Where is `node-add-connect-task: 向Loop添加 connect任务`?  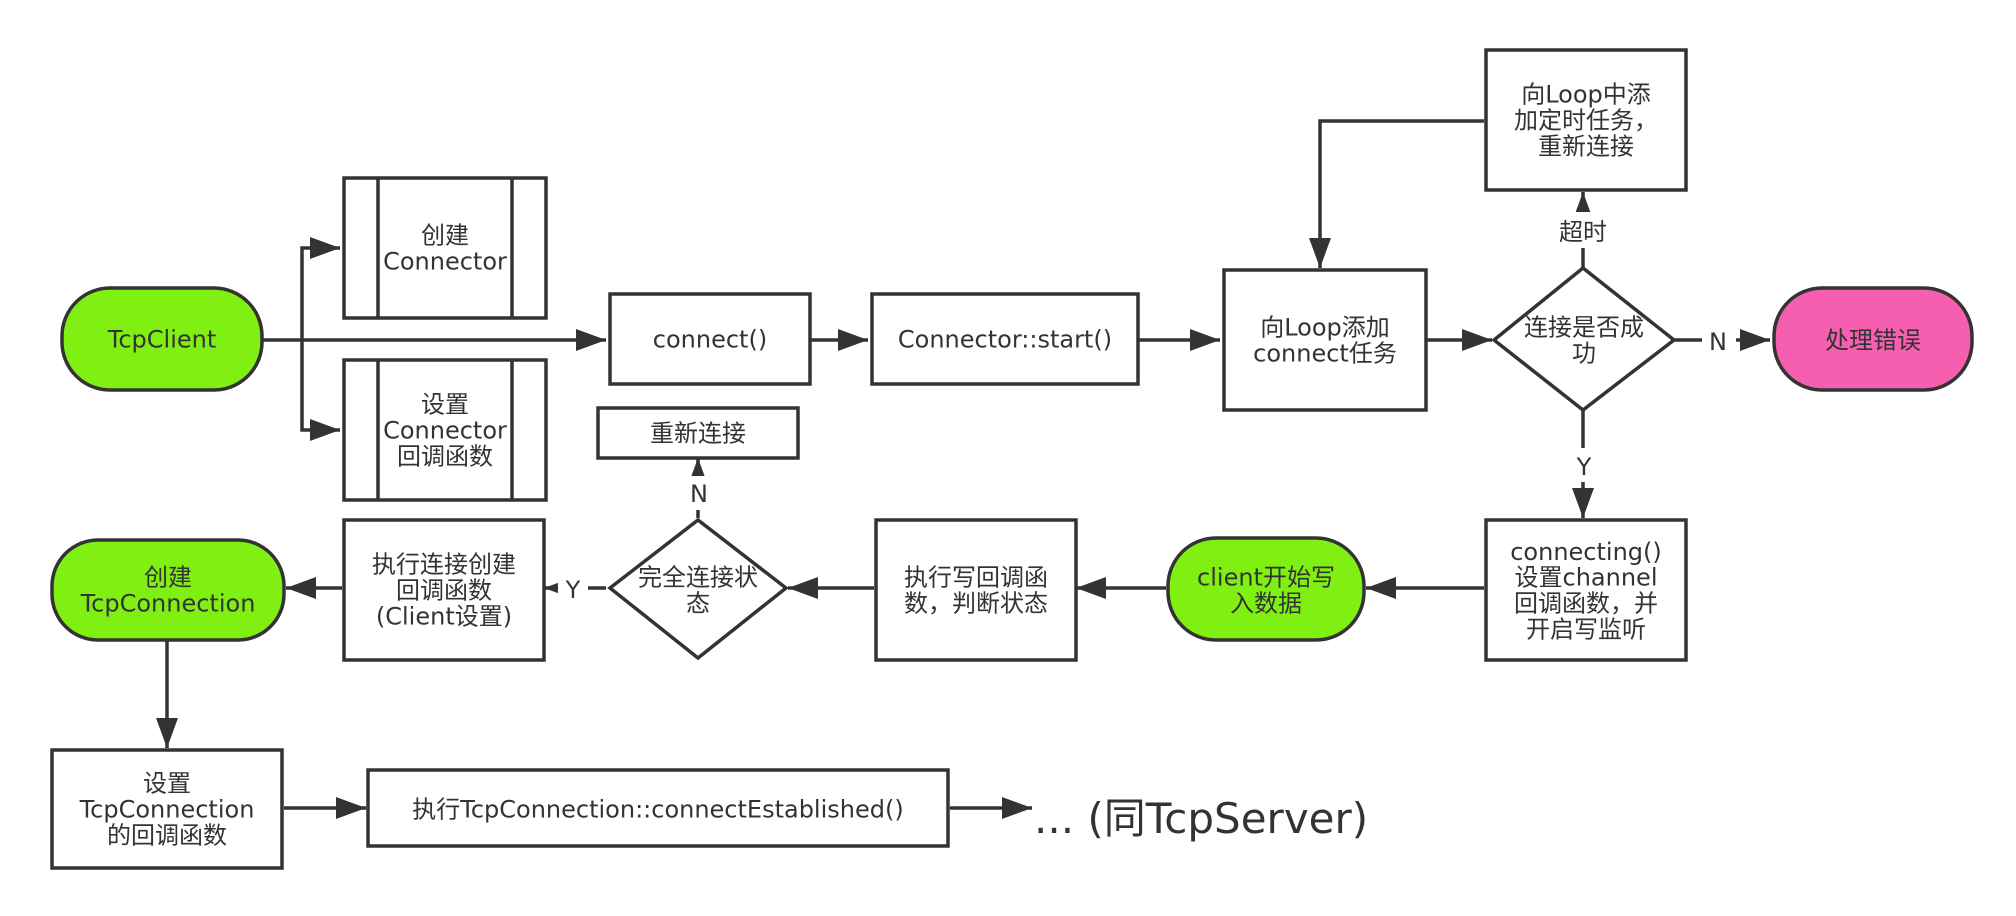 node-add-connect-task: 向Loop添加 connect任务 is located at coordinates (1325, 340).